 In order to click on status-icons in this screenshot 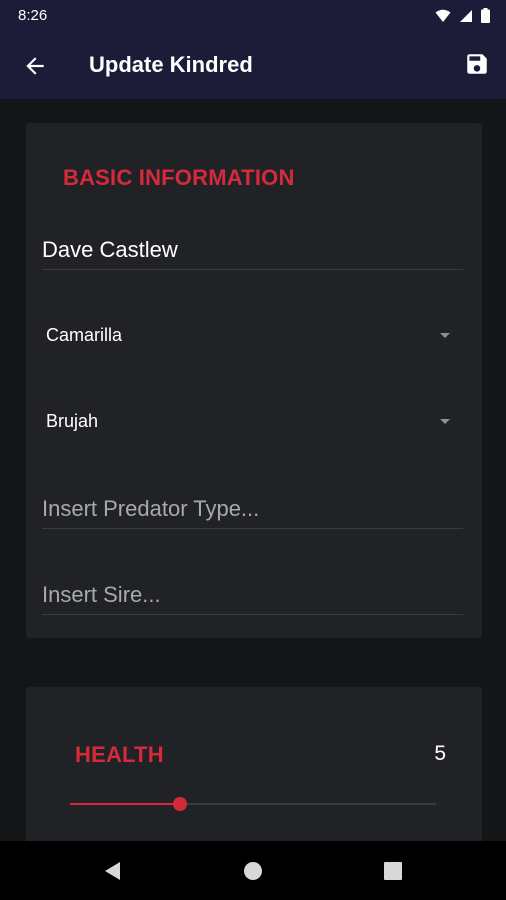, I will do `click(462, 15)`.